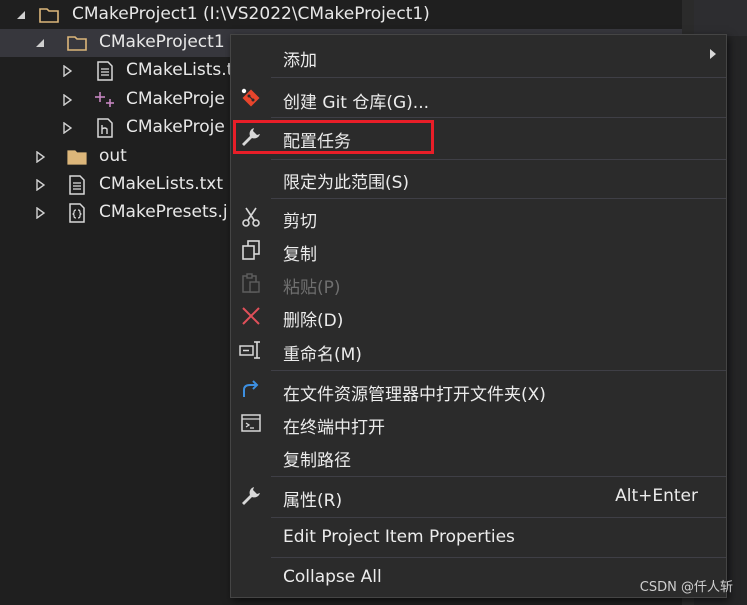 This screenshot has width=747, height=605. I want to click on menu-item-label: 重命名(M), so click(322, 355).